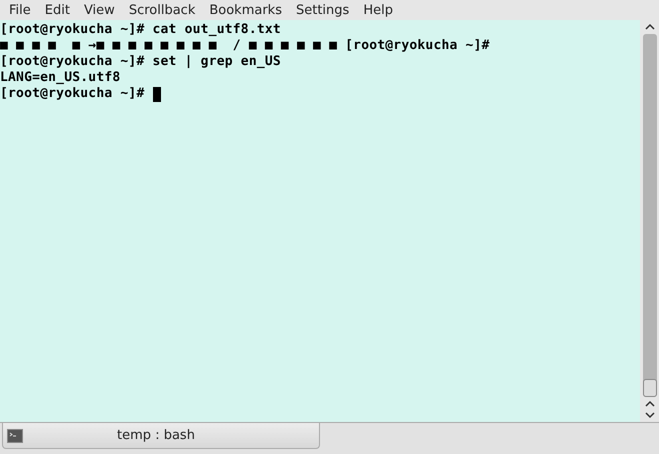 The height and width of the screenshot is (454, 659). What do you see at coordinates (245, 10) in the screenshot?
I see `menu-item: Bookmarks` at bounding box center [245, 10].